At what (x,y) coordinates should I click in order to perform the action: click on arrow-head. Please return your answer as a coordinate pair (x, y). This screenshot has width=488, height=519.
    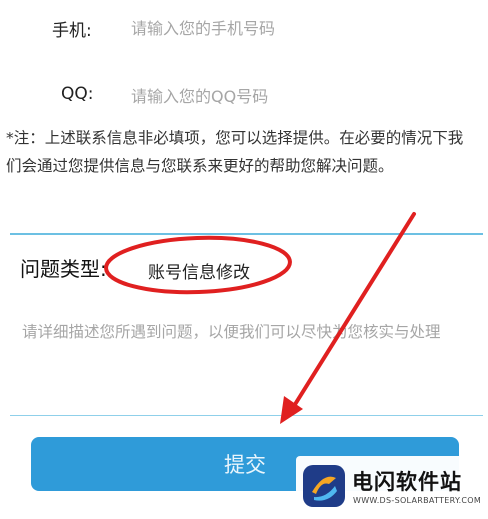
    Looking at the image, I should click on (291, 410).